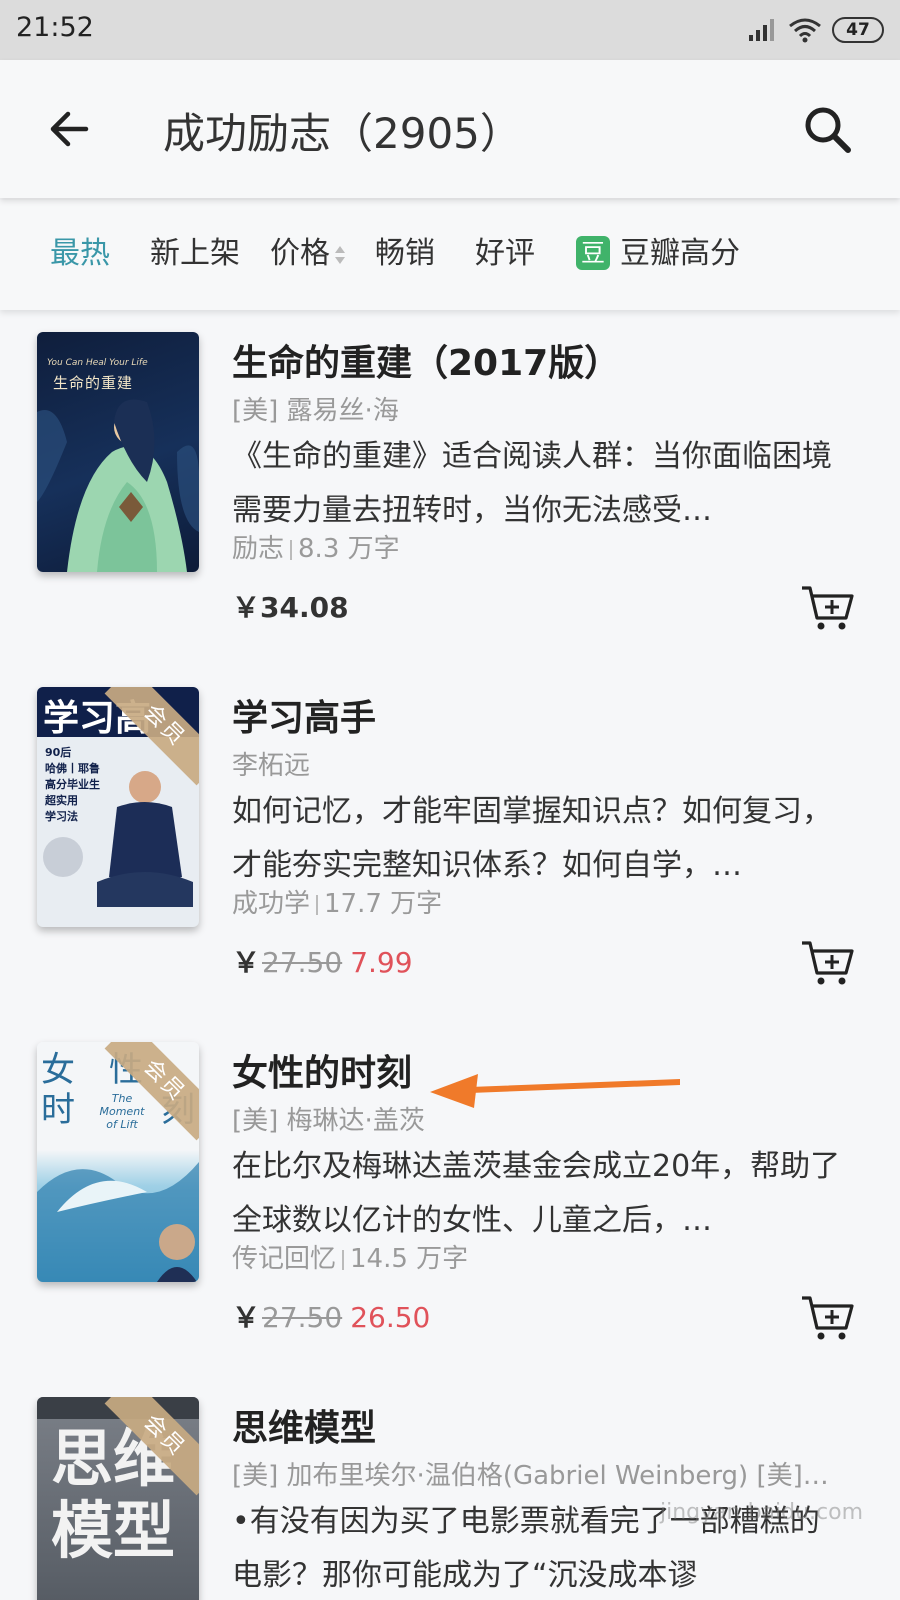 The width and height of the screenshot is (900, 1600). I want to click on book-meta: 成功学 17.7 万字, so click(337, 901).